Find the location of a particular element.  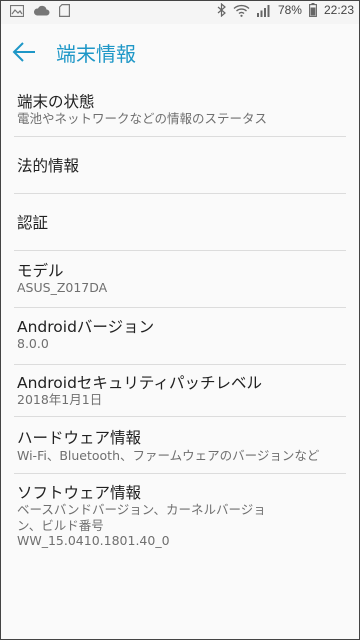

signal-icon is located at coordinates (263, 10).